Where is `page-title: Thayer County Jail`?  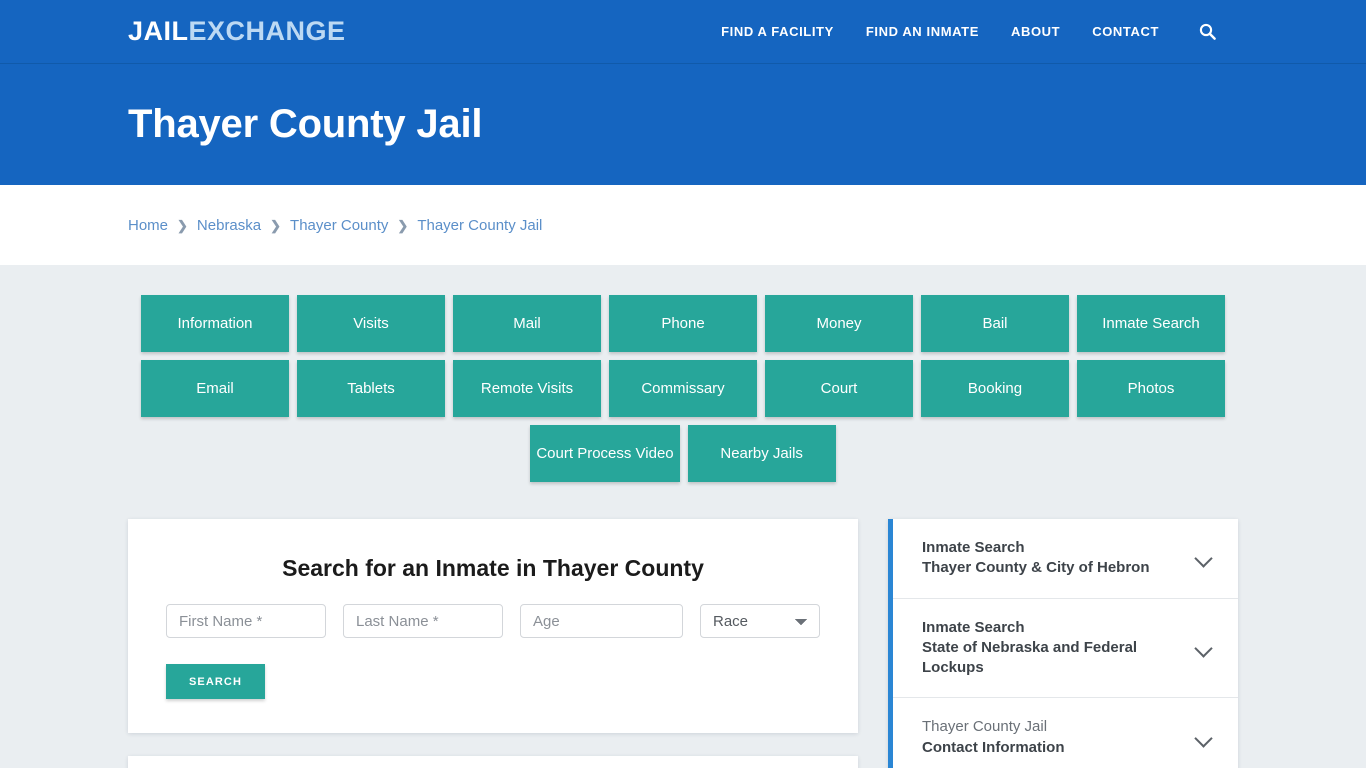
page-title: Thayer County Jail is located at coordinates (305, 124).